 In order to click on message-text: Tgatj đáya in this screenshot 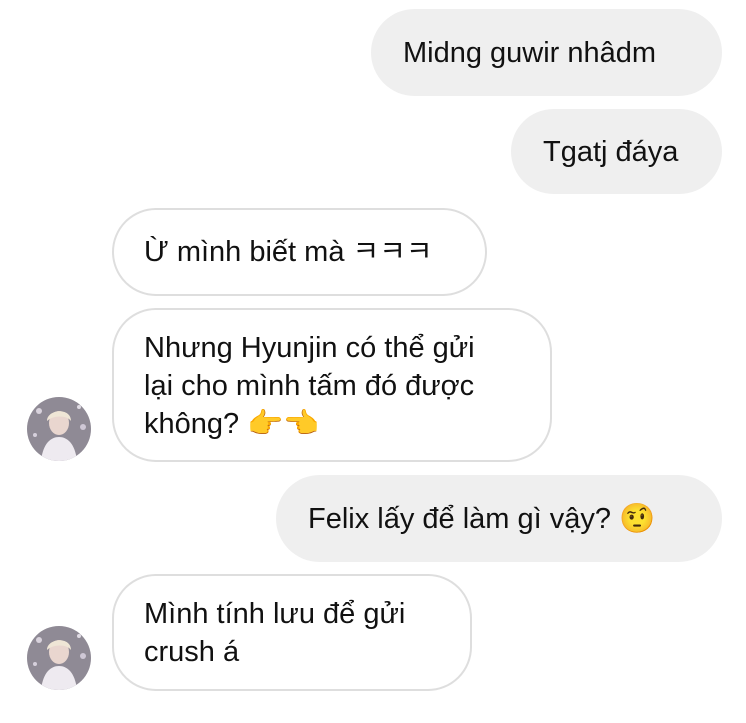, I will do `click(611, 151)`.